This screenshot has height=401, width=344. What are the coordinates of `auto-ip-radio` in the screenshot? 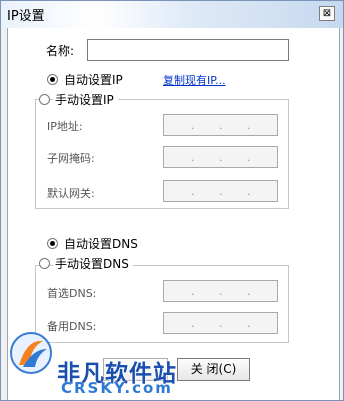 It's located at (52, 79).